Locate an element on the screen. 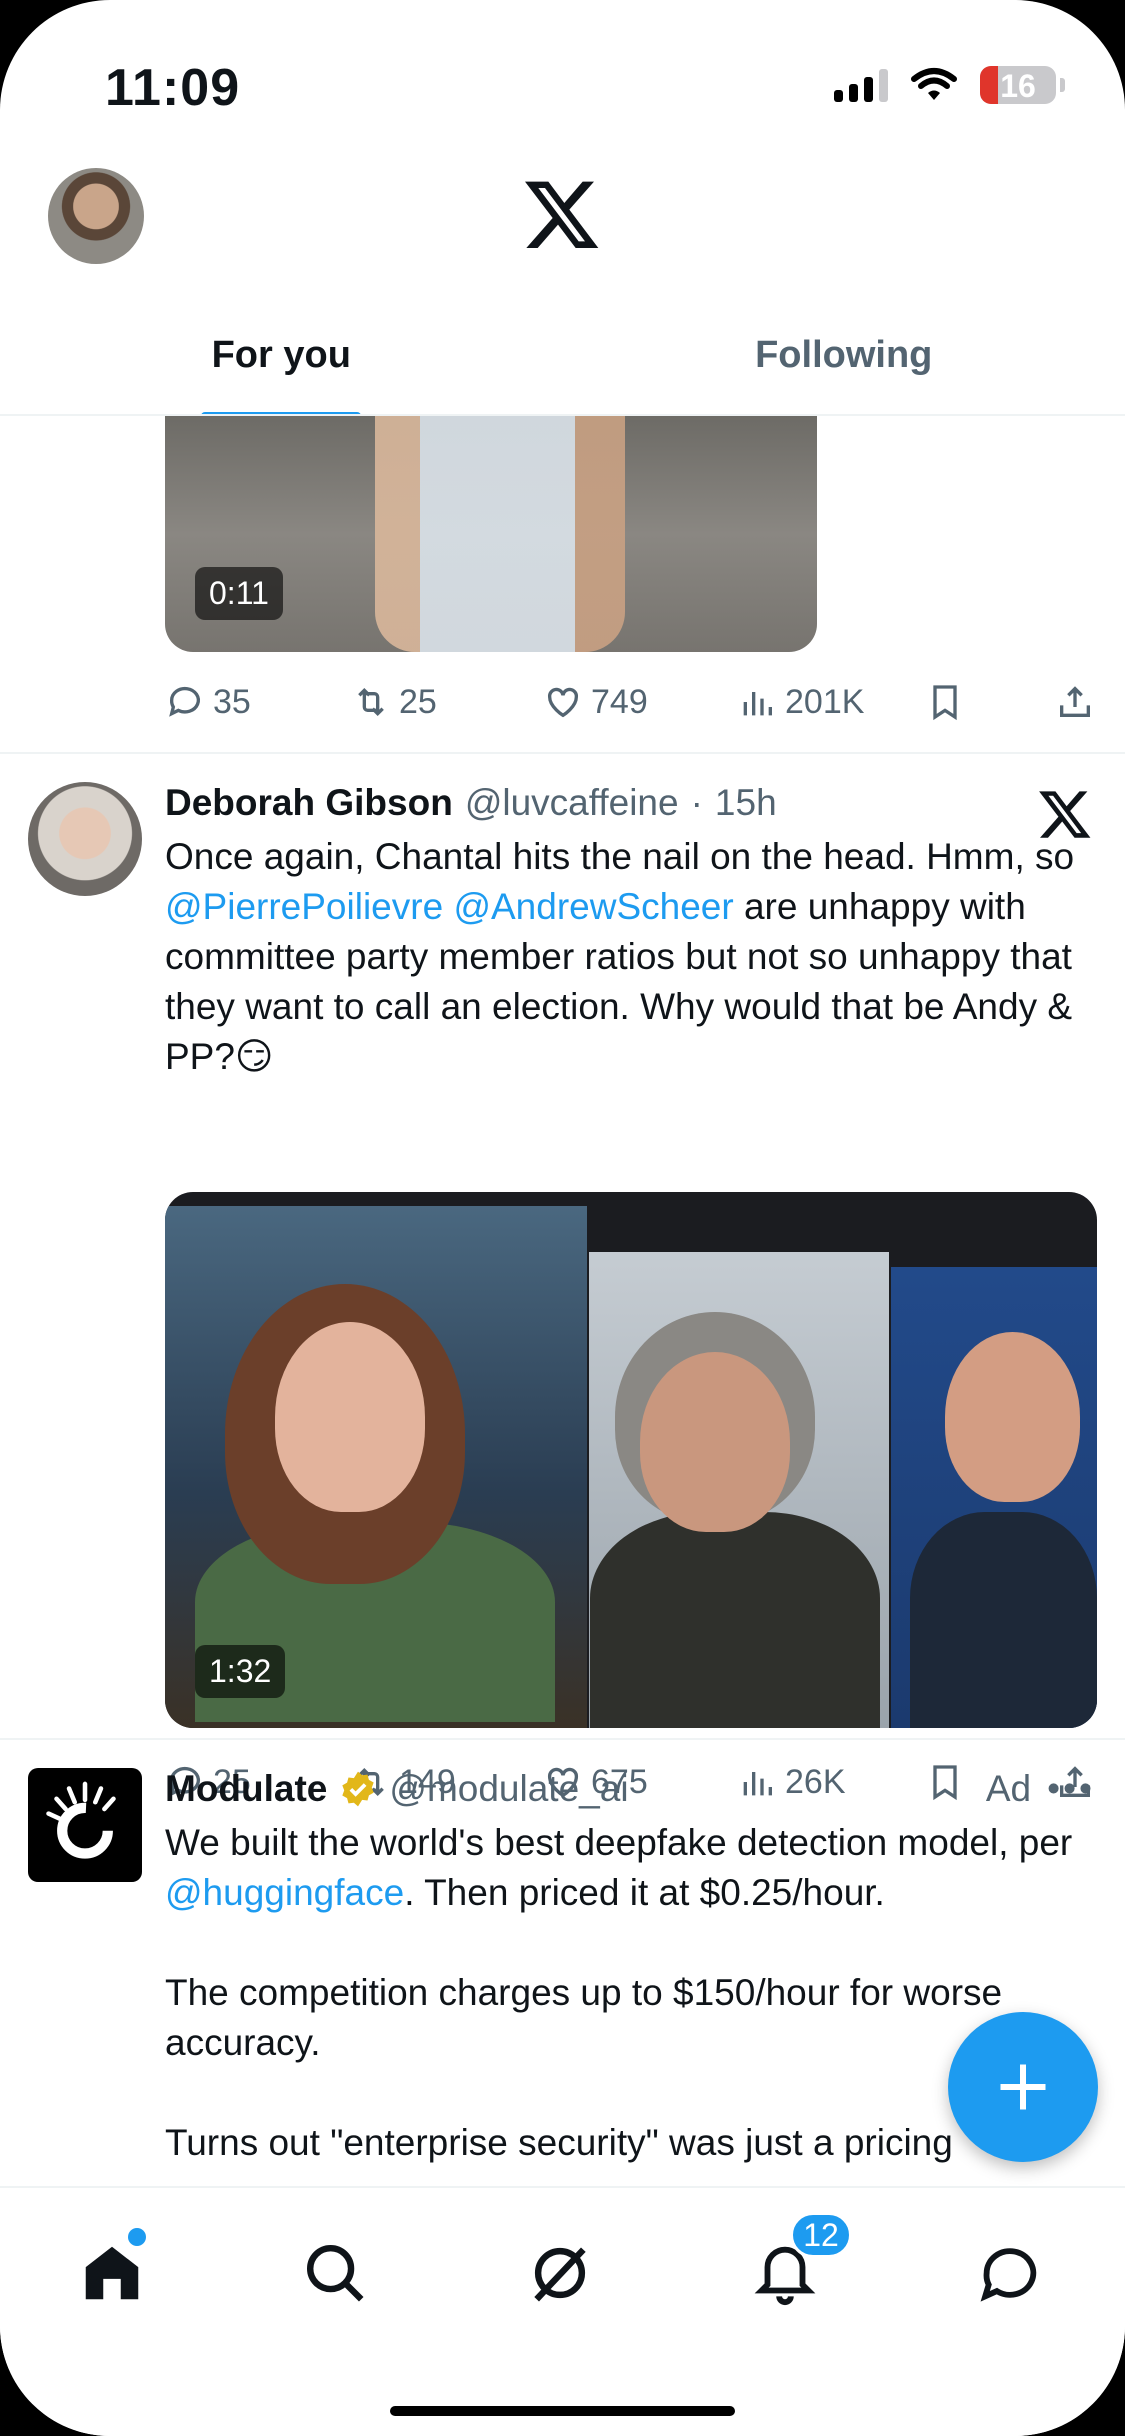 The height and width of the screenshot is (2436, 1125). mention-link: @AndrewScheer is located at coordinates (593, 906).